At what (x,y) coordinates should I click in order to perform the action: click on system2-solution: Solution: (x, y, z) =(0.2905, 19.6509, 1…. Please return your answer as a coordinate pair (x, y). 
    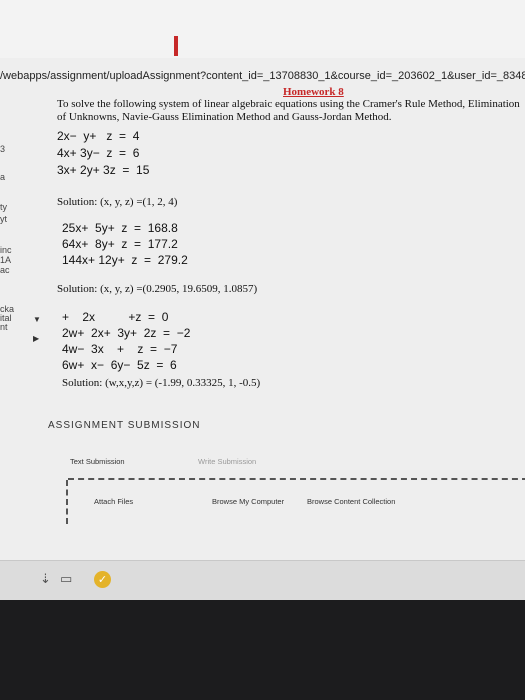
    Looking at the image, I should click on (157, 289).